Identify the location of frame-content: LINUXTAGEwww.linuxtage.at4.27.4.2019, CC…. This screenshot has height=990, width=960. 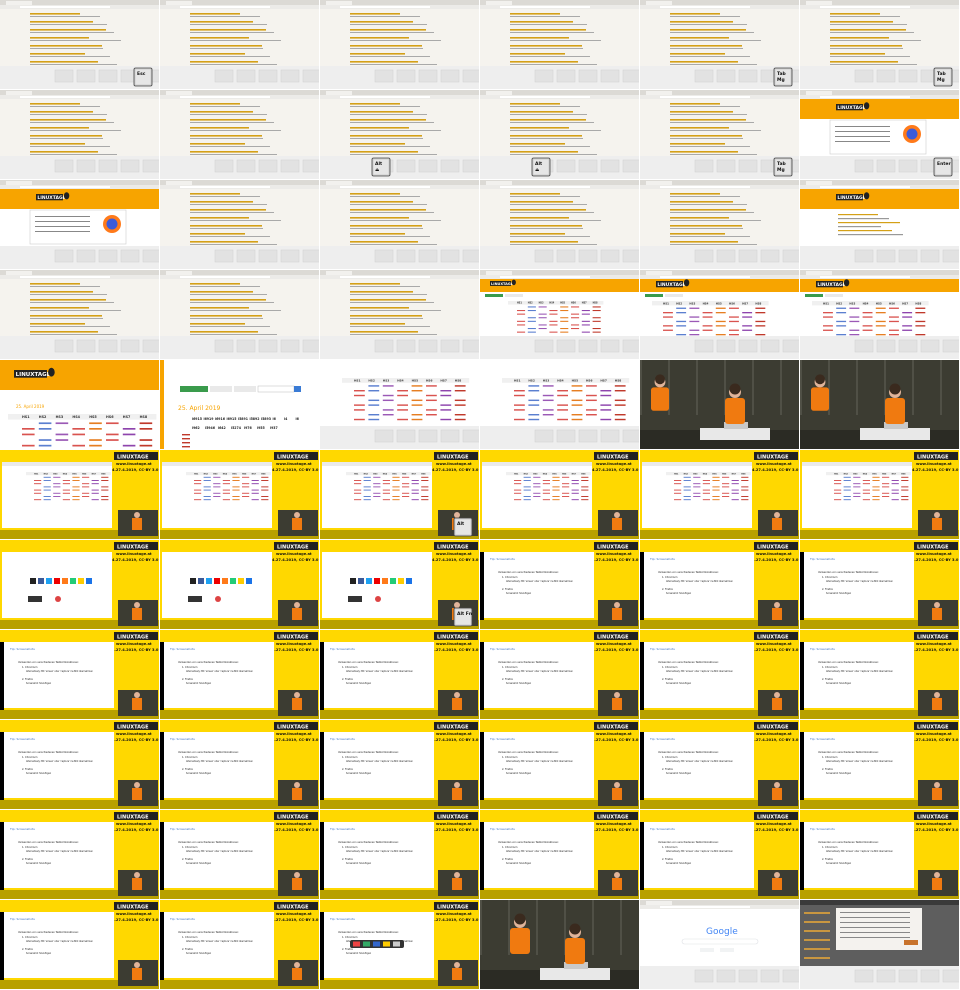
(239, 494).